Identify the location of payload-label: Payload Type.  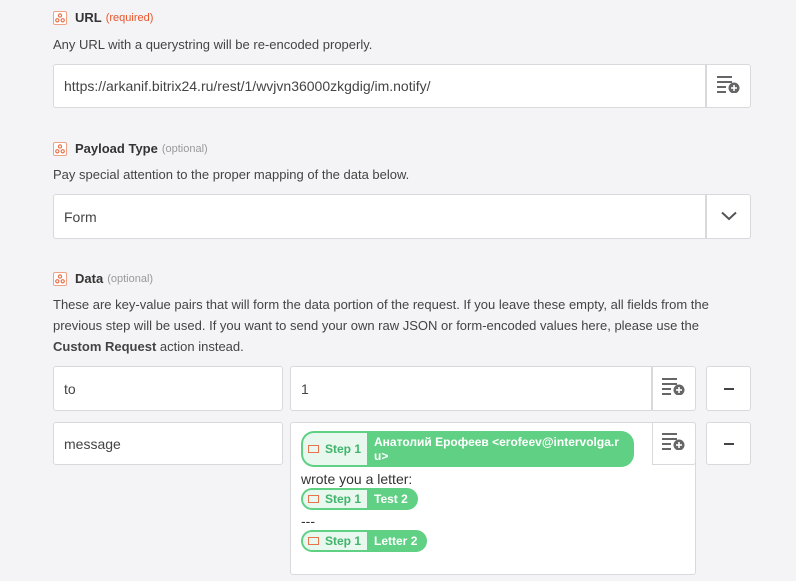
(116, 148).